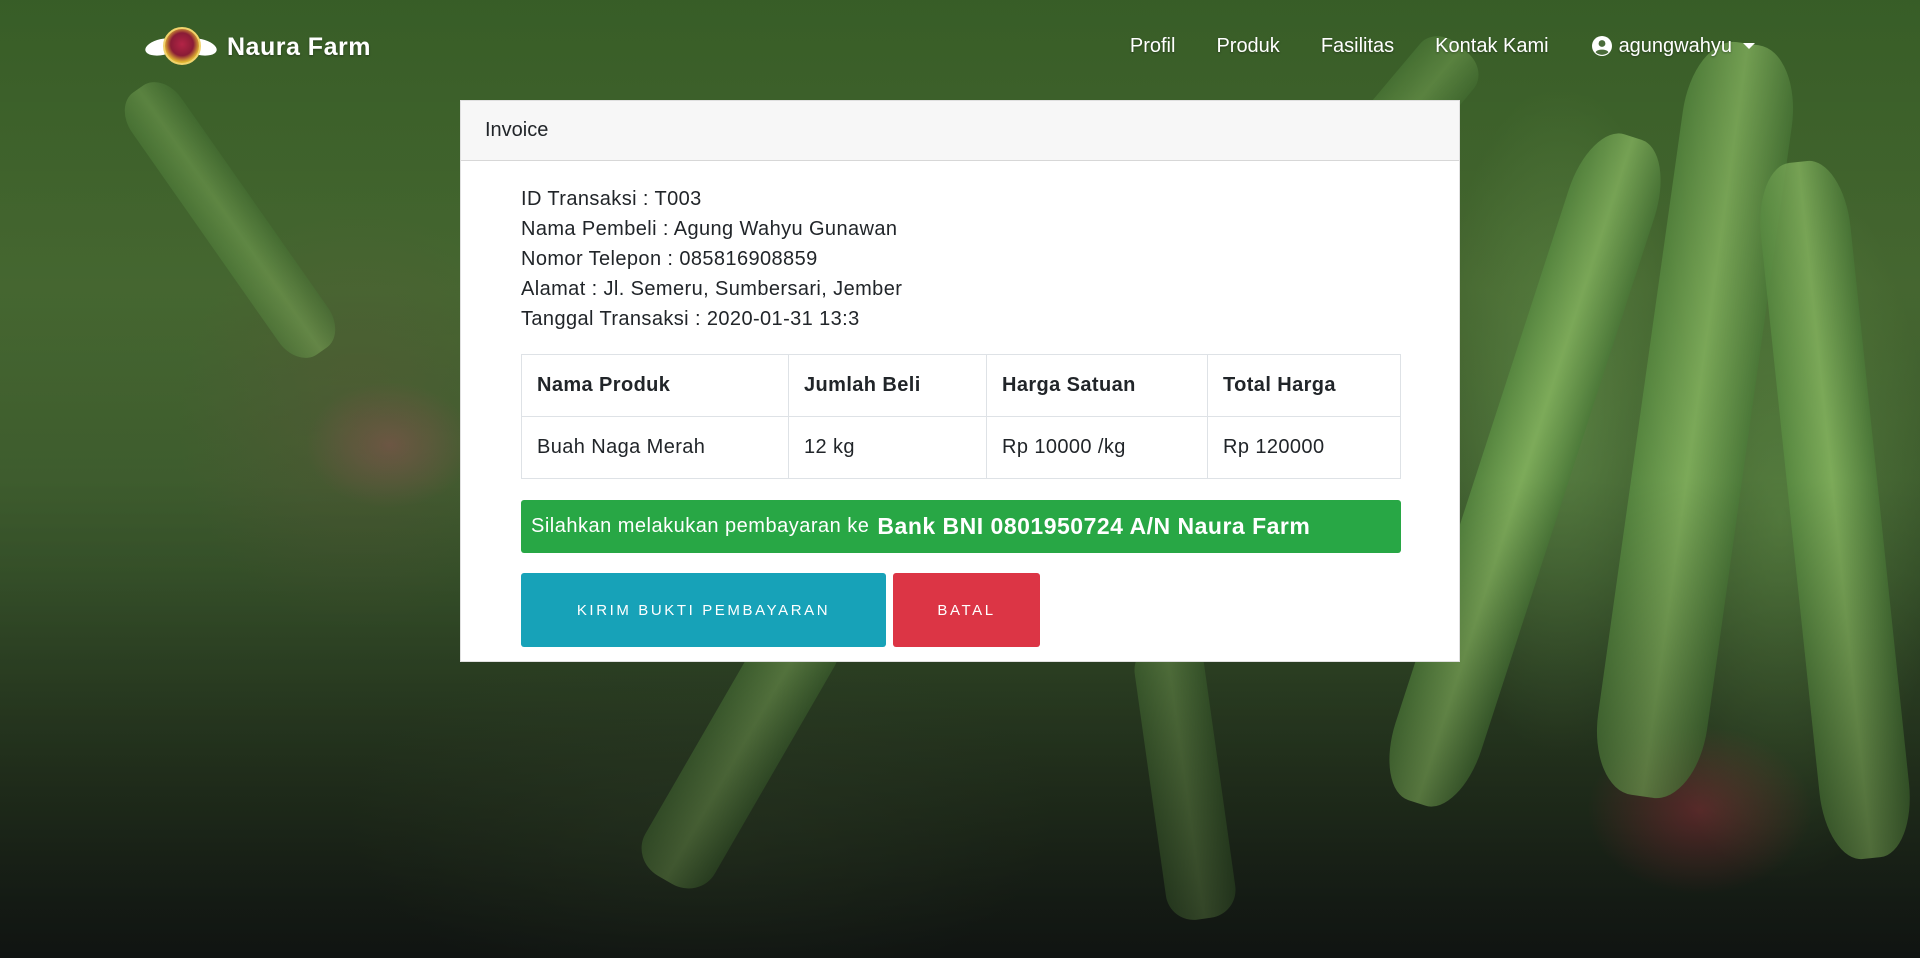 This screenshot has height=958, width=1920. I want to click on nav-link-kontak-kami: Kontak Kami, so click(1491, 46).